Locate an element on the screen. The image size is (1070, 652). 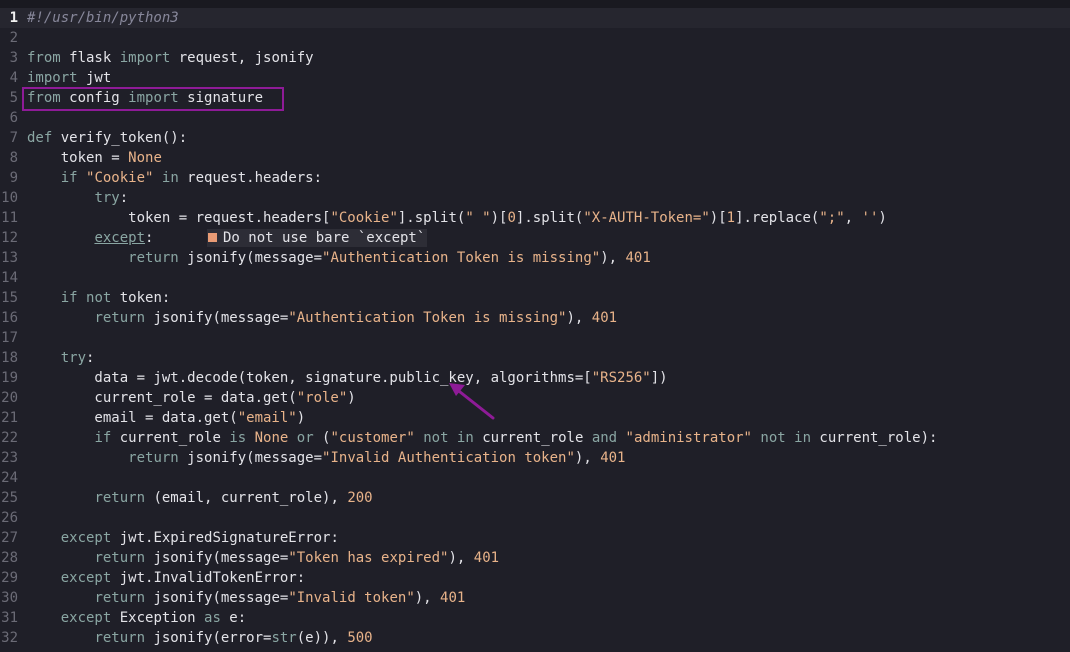
line-text: except jwt.ExpiredSignatureError: is located at coordinates (183, 538).